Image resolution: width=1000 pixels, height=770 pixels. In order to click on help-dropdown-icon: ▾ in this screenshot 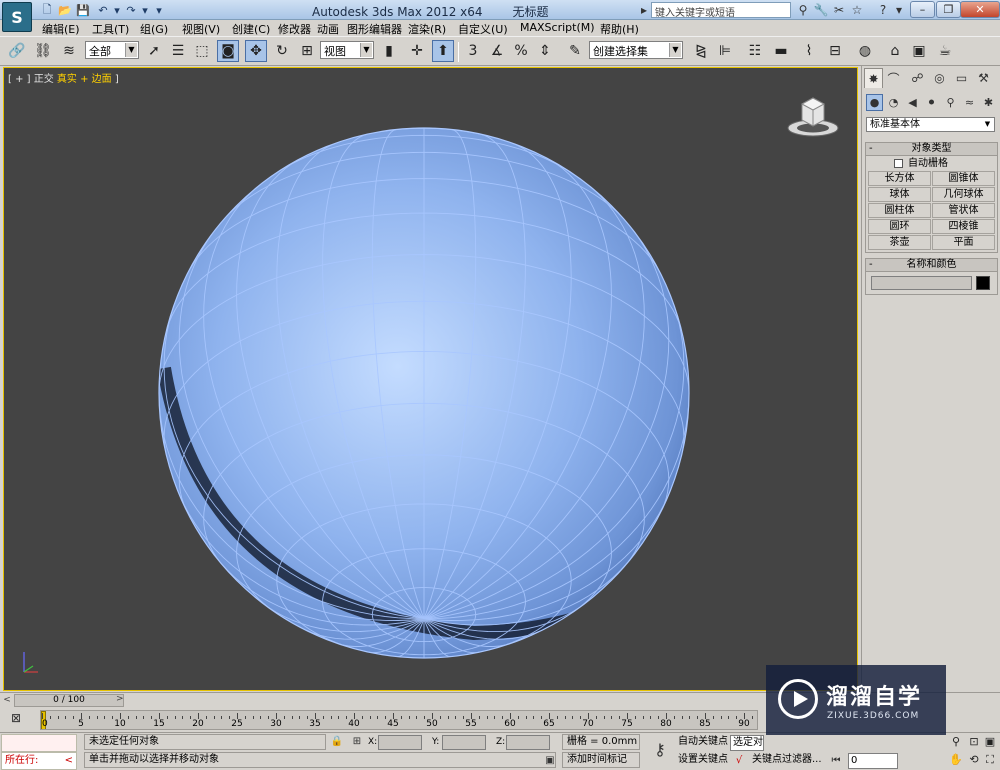, I will do `click(899, 10)`.